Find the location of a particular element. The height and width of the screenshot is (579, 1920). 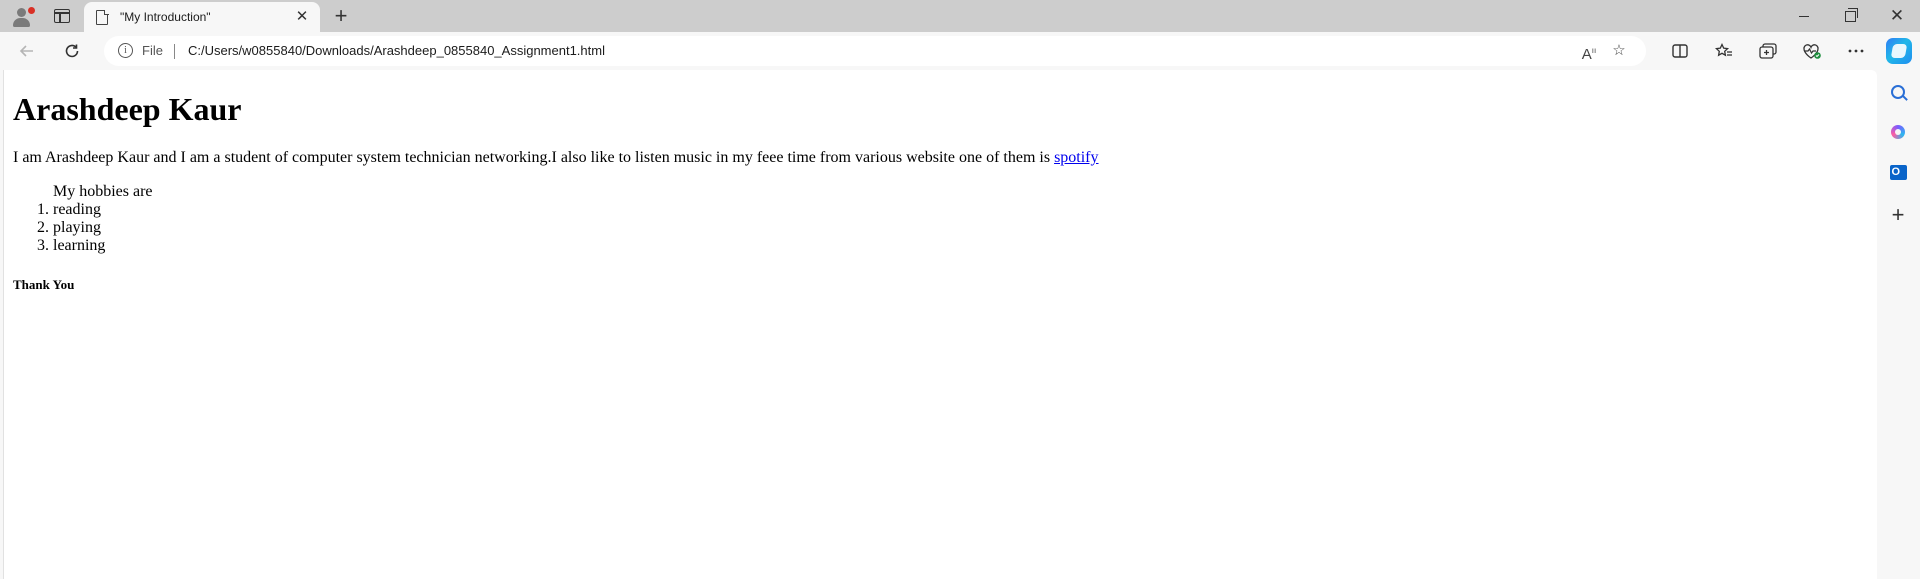

split-screen-icon is located at coordinates (1680, 51).